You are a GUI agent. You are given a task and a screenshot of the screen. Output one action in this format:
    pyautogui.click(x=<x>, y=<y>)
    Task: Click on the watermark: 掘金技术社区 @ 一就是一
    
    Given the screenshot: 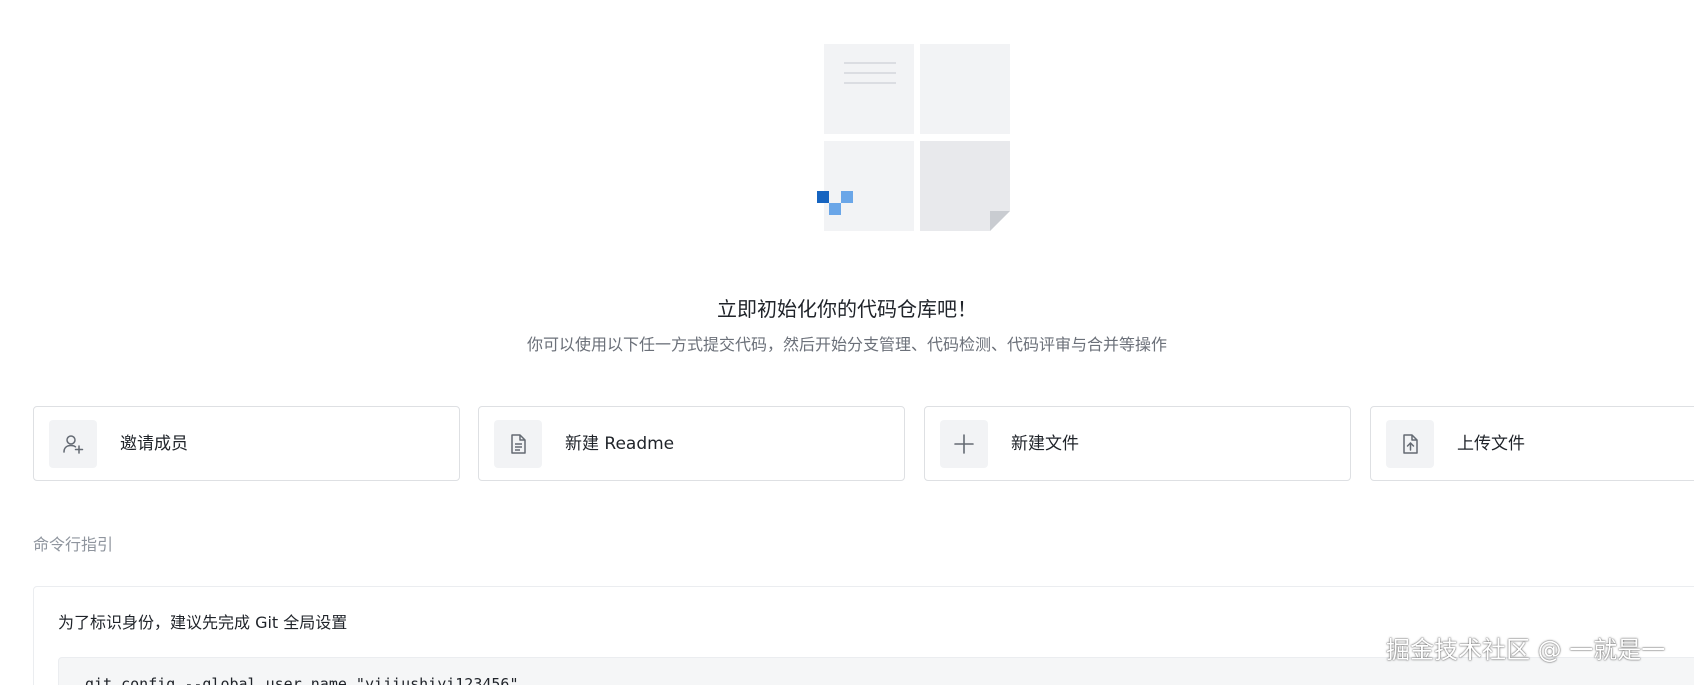 What is the action you would take?
    pyautogui.click(x=1526, y=650)
    